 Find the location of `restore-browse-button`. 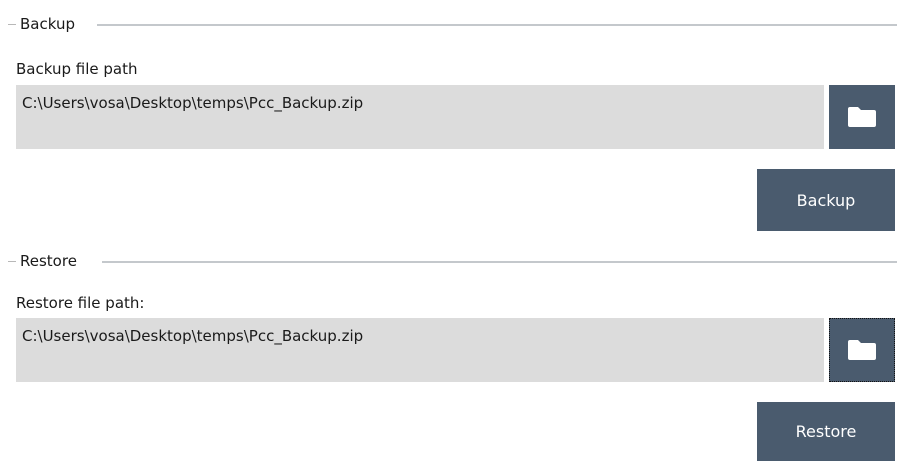

restore-browse-button is located at coordinates (862, 350).